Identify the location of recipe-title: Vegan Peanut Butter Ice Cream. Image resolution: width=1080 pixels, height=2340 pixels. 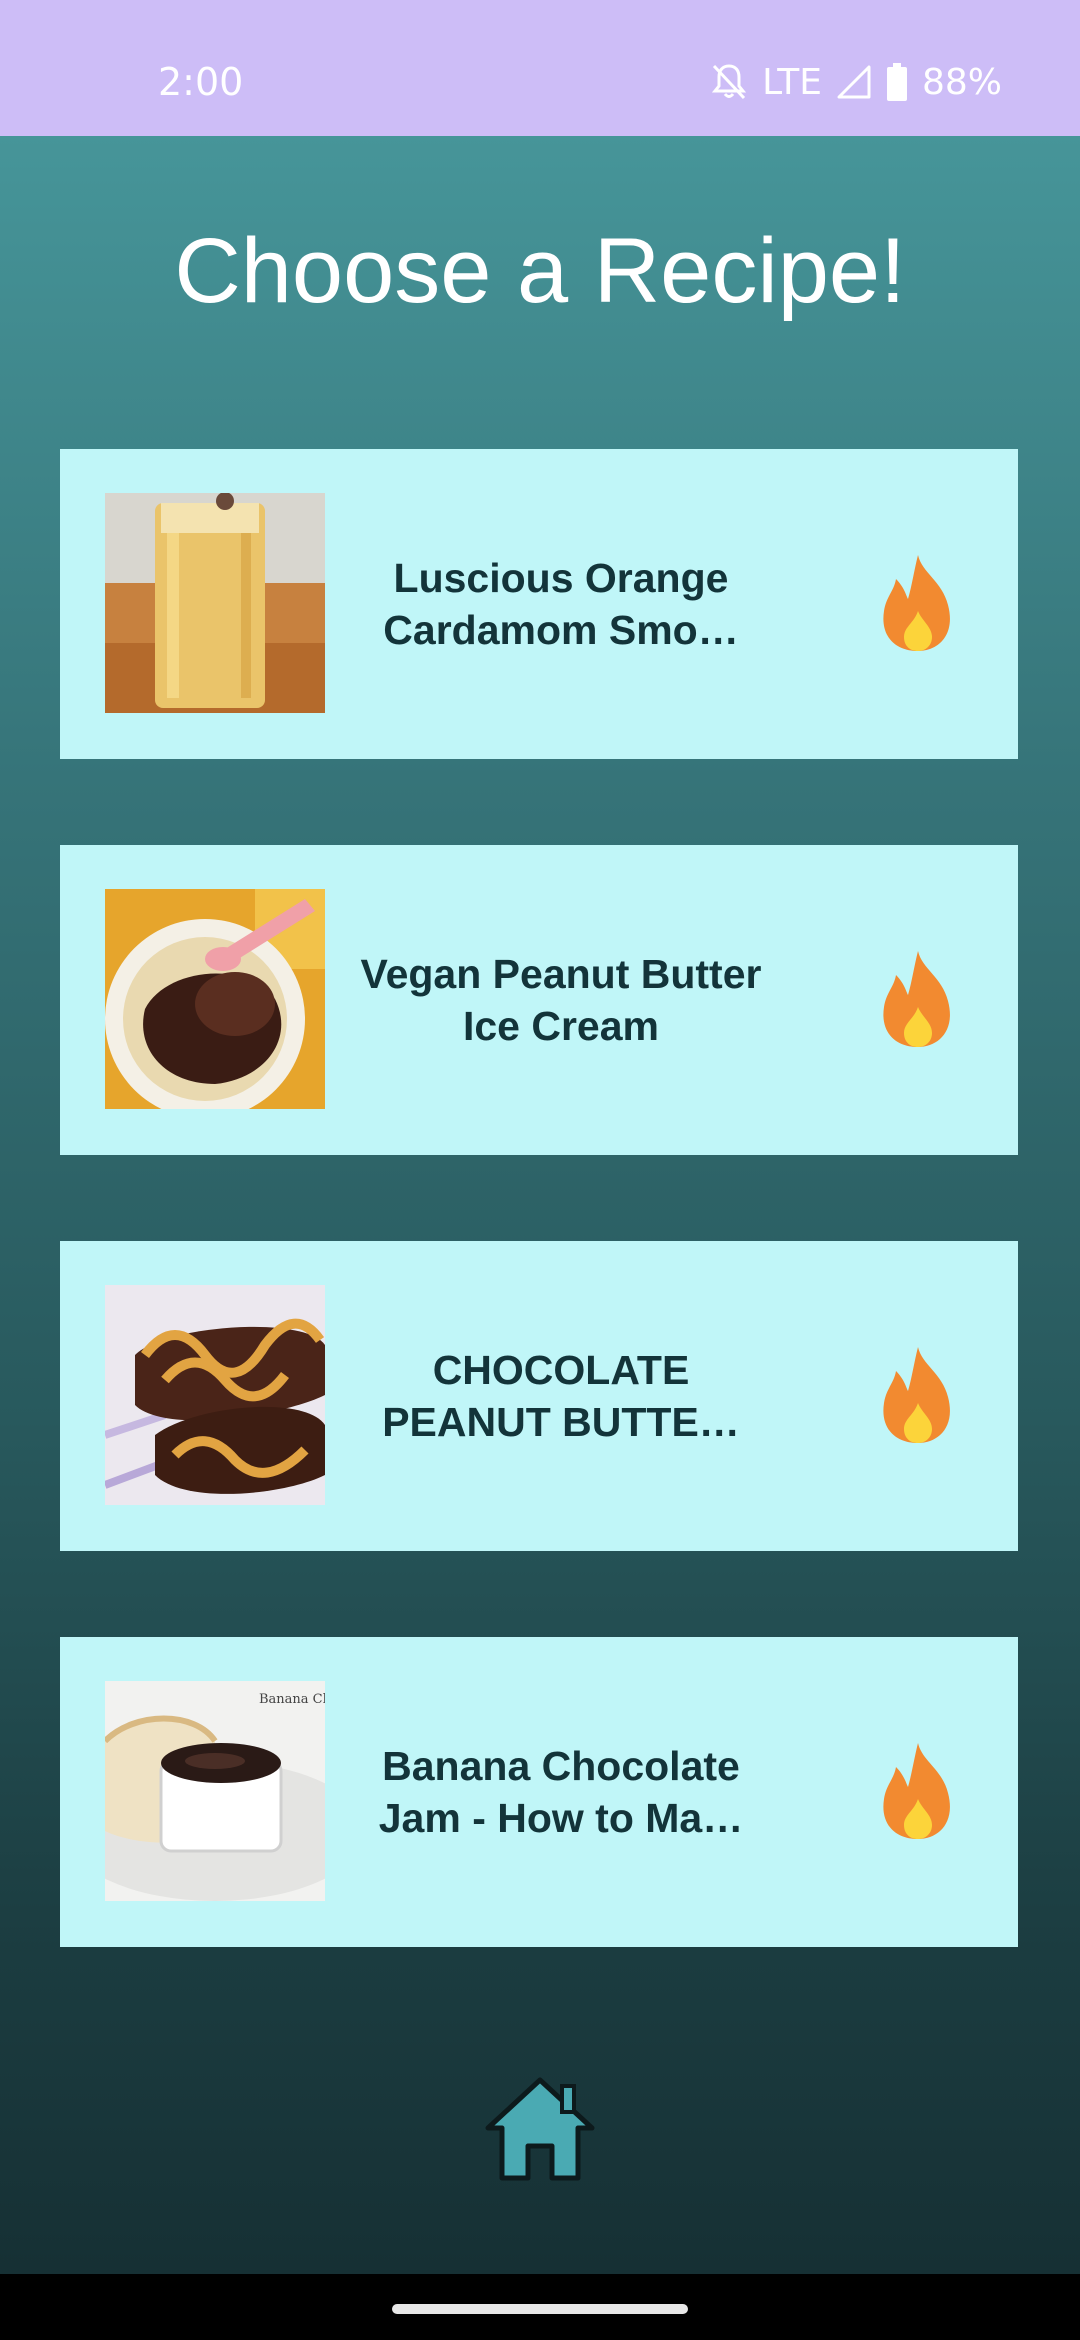
(561, 1000).